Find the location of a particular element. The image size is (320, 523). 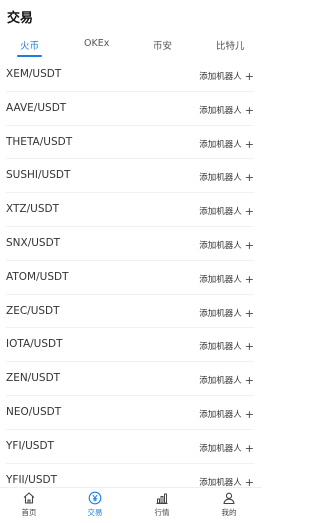

tab-okex: OKEx is located at coordinates (96, 43).